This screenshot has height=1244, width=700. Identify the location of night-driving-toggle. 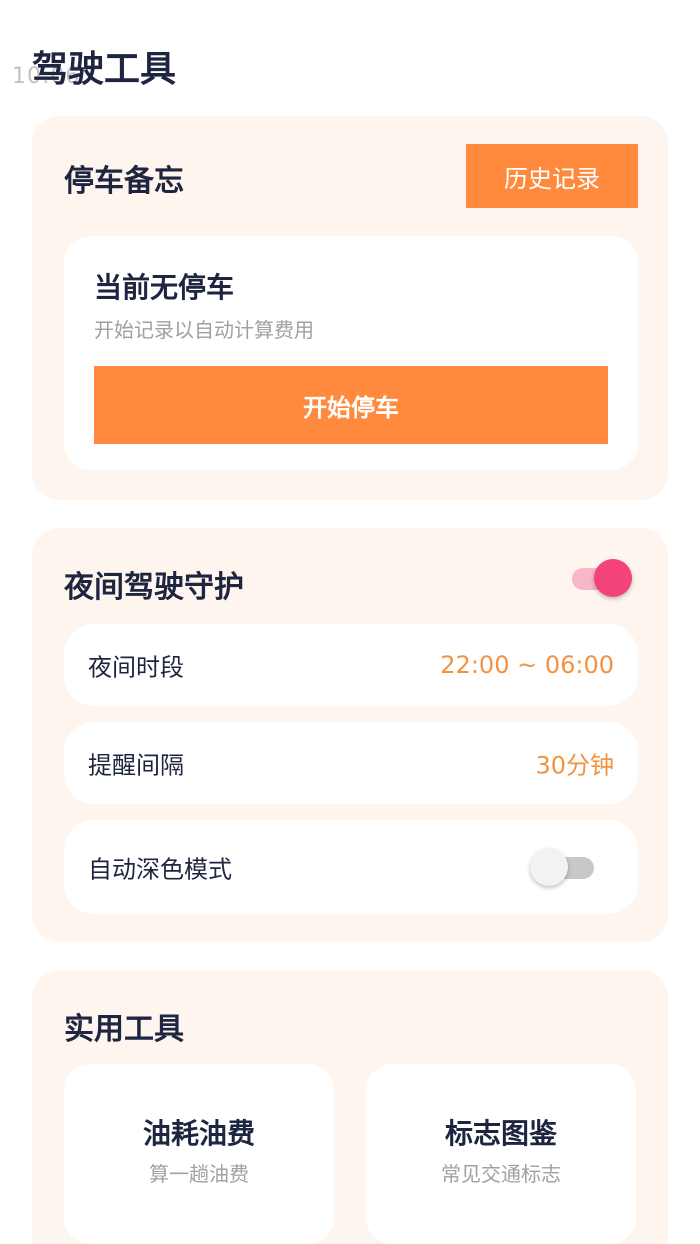
(600, 578).